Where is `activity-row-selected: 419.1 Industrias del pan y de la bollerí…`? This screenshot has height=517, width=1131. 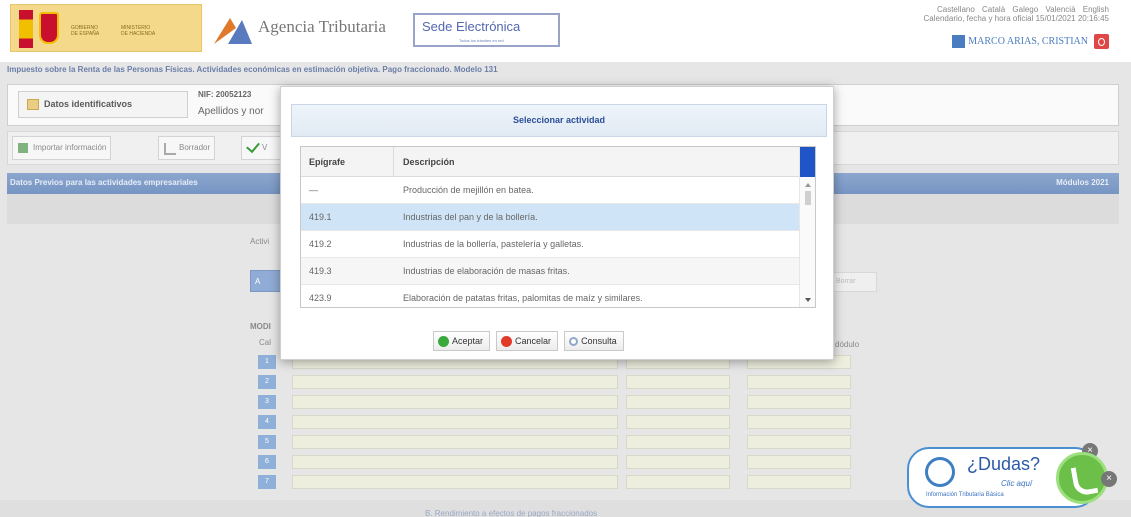
activity-row-selected: 419.1 Industrias del pan y de la bollerí… is located at coordinates (550, 217).